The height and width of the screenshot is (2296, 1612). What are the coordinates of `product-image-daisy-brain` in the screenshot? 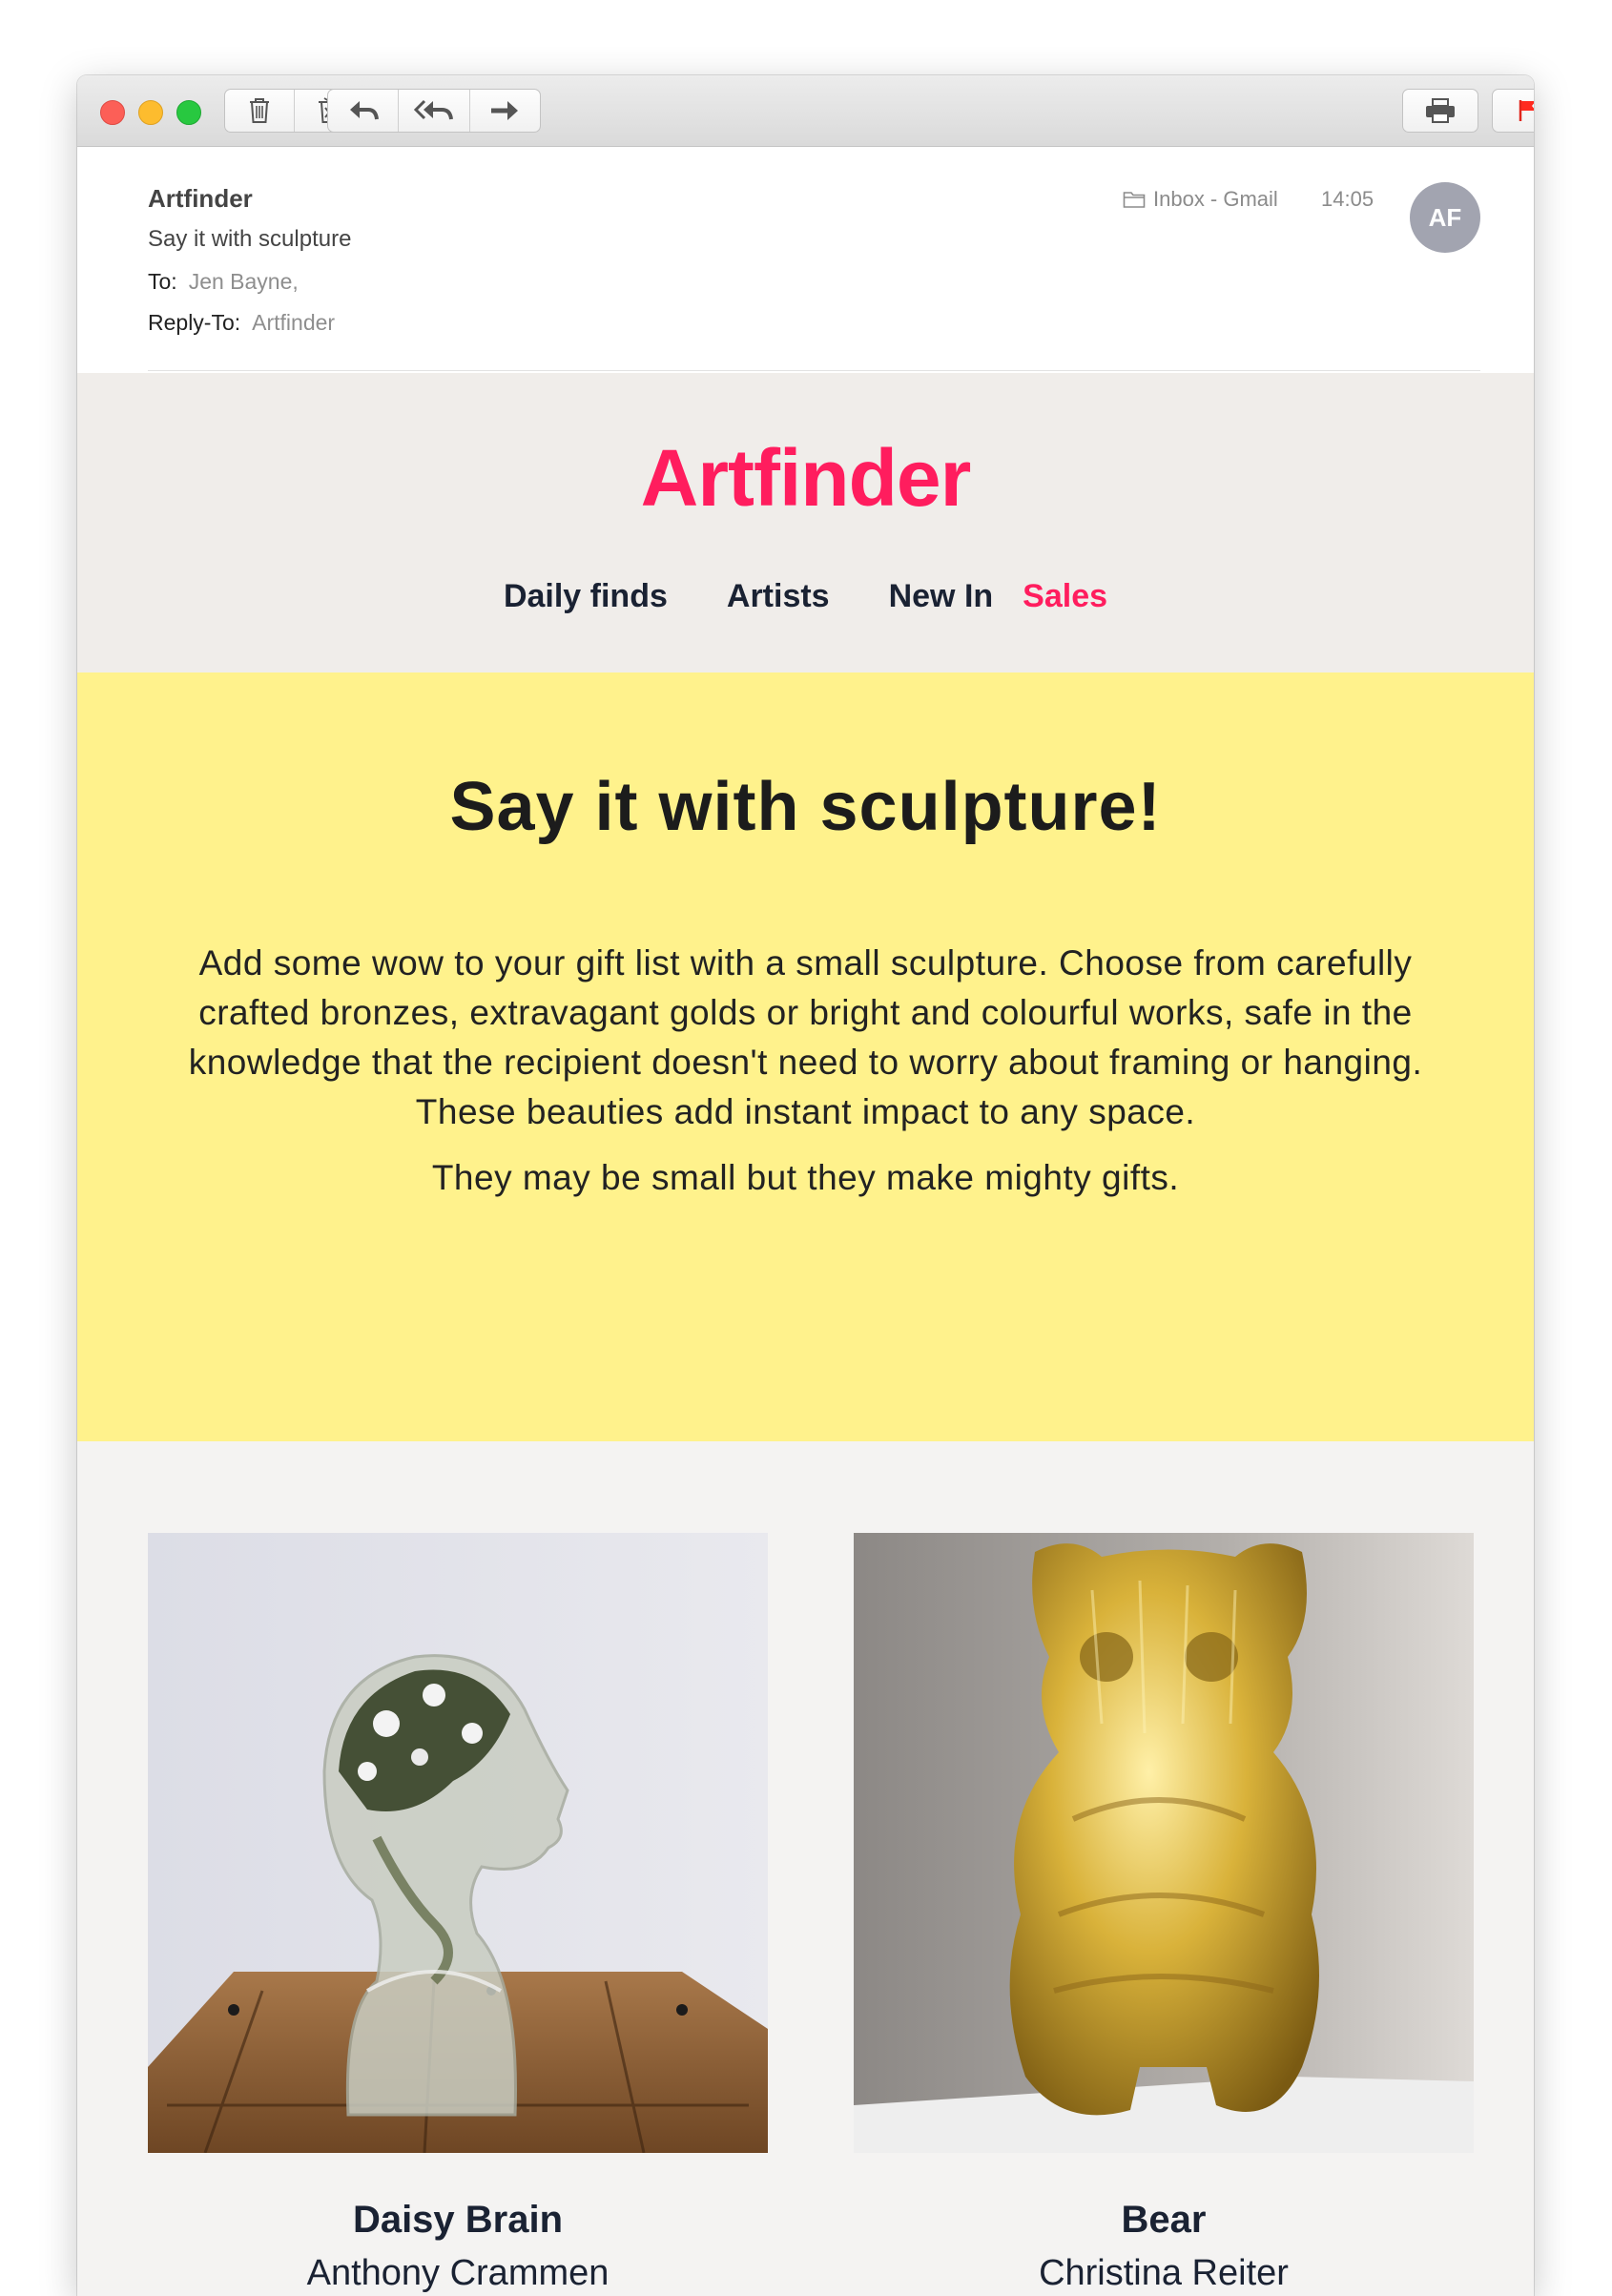 It's located at (458, 1843).